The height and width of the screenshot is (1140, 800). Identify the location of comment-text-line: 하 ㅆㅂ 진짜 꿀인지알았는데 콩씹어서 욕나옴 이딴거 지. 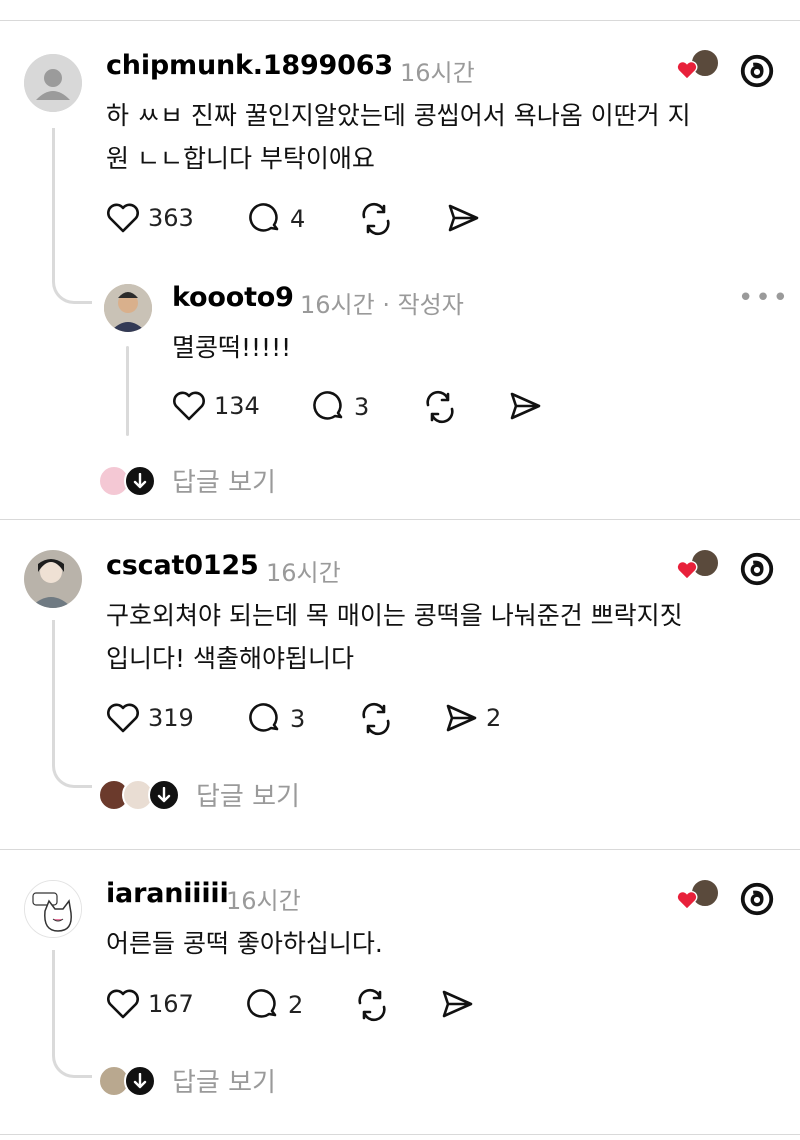
(398, 115).